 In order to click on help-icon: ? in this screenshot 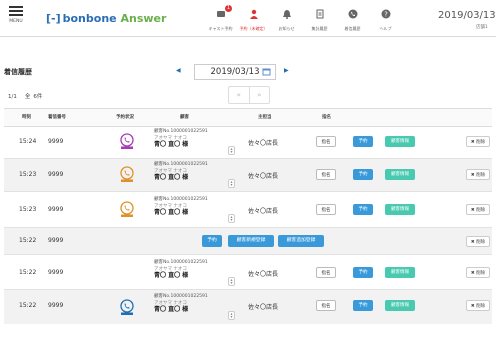, I will do `click(385, 14)`.